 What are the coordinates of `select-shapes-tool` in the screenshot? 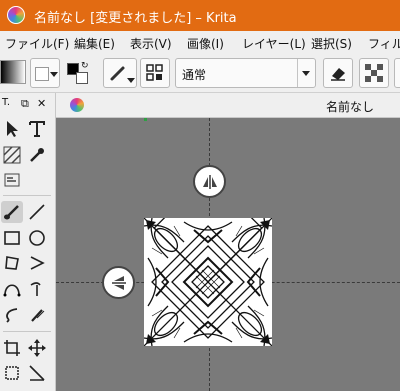 It's located at (12, 129).